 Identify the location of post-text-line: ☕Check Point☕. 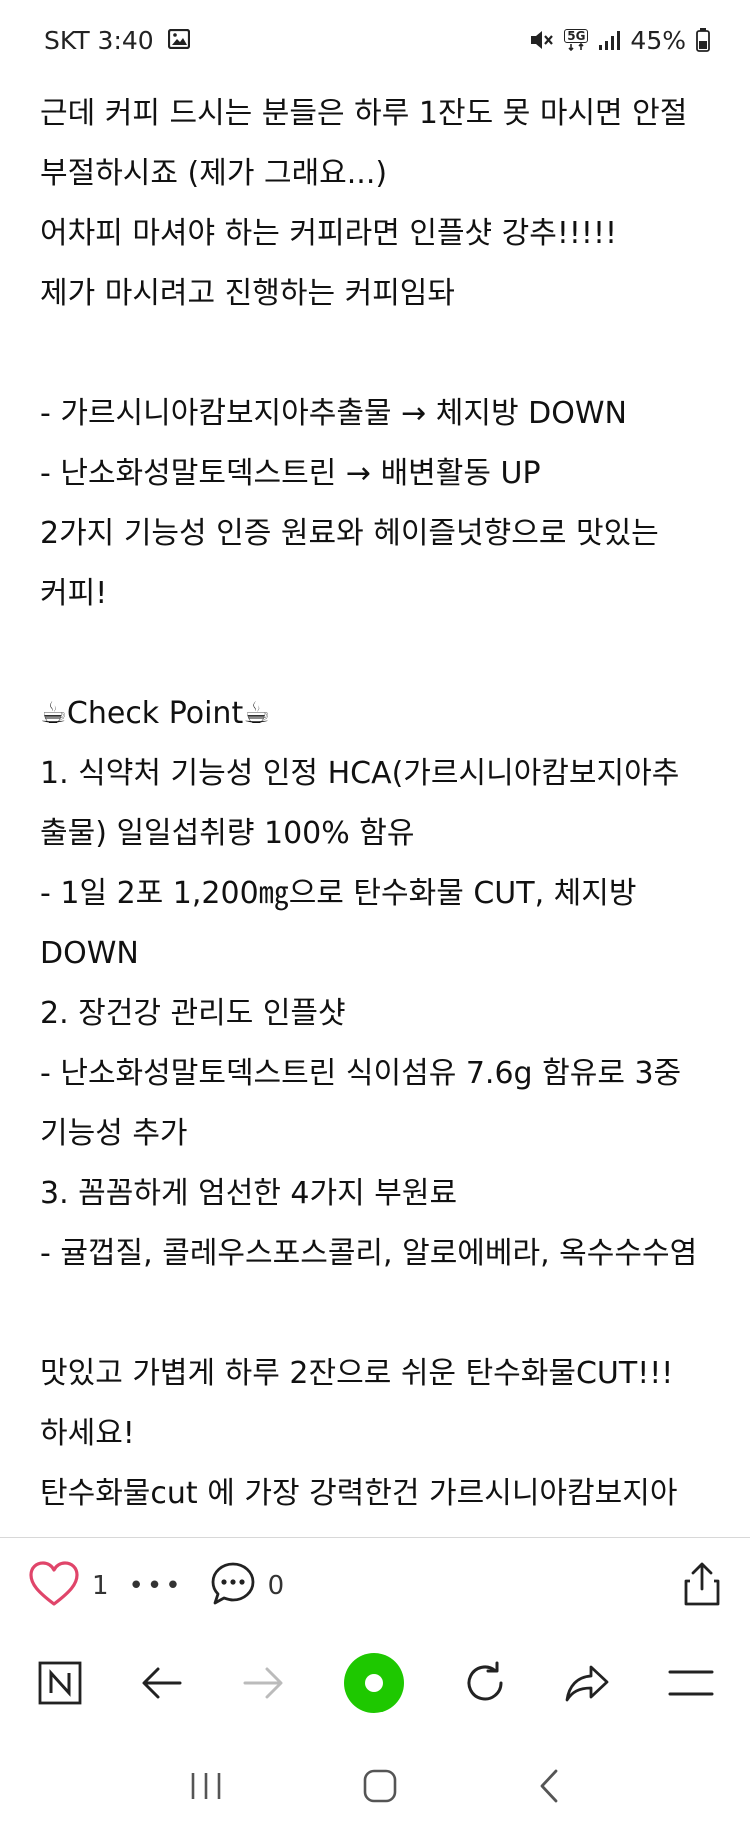
(155, 713).